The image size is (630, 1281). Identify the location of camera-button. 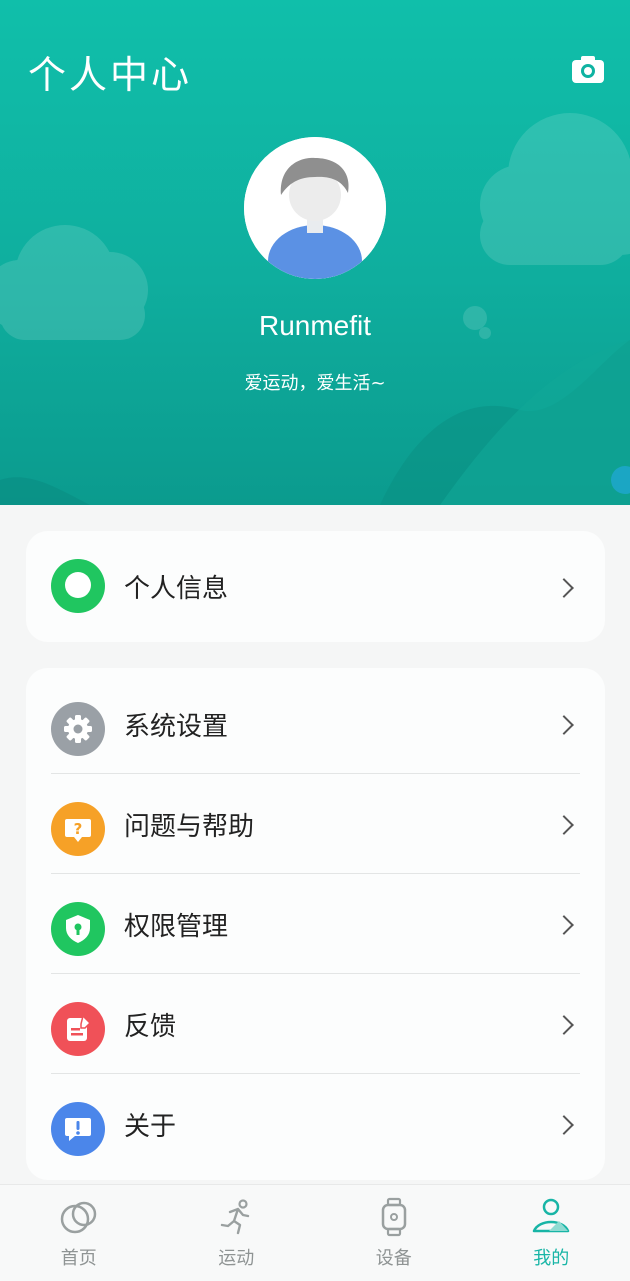
(588, 70).